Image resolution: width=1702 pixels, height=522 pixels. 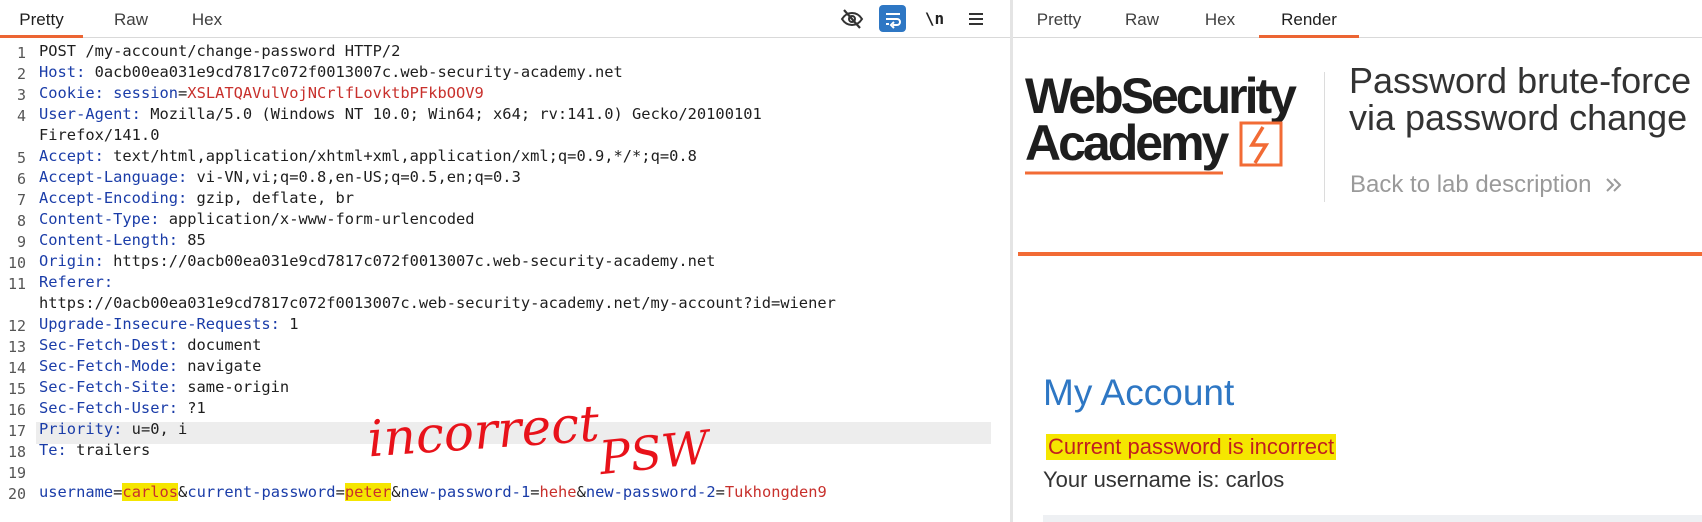 What do you see at coordinates (975, 18) in the screenshot?
I see `menu-icon` at bounding box center [975, 18].